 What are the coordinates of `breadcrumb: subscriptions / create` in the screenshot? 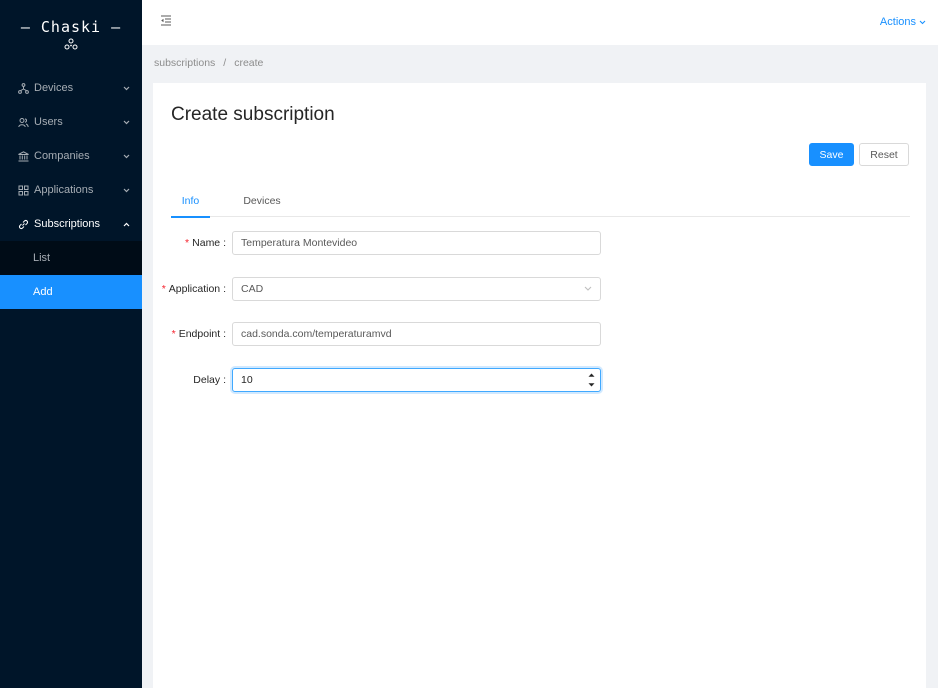 It's located at (208, 63).